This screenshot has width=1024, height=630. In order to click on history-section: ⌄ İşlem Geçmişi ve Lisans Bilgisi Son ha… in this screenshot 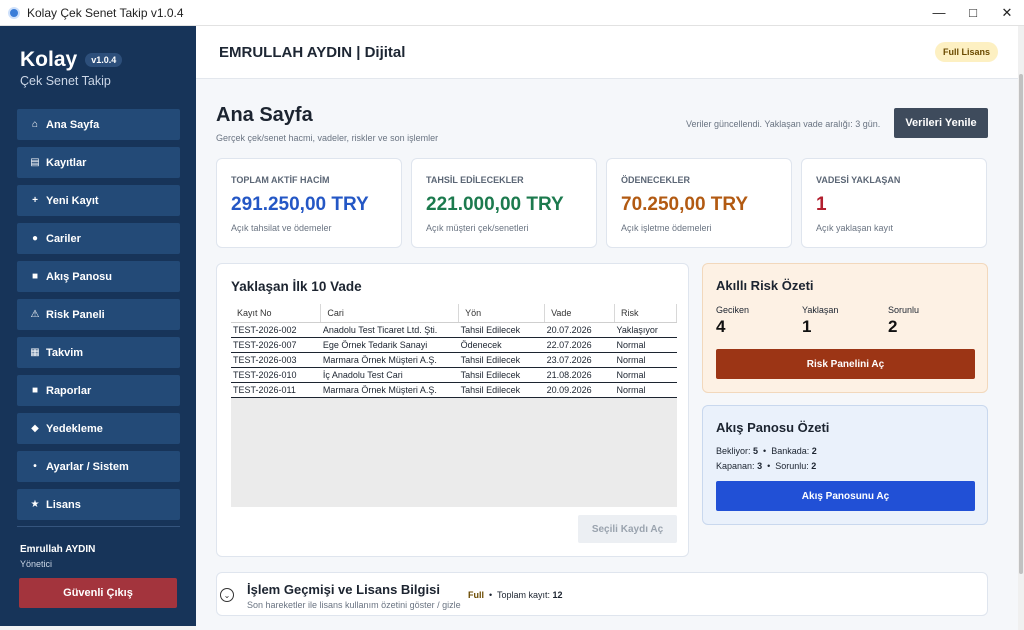, I will do `click(602, 594)`.